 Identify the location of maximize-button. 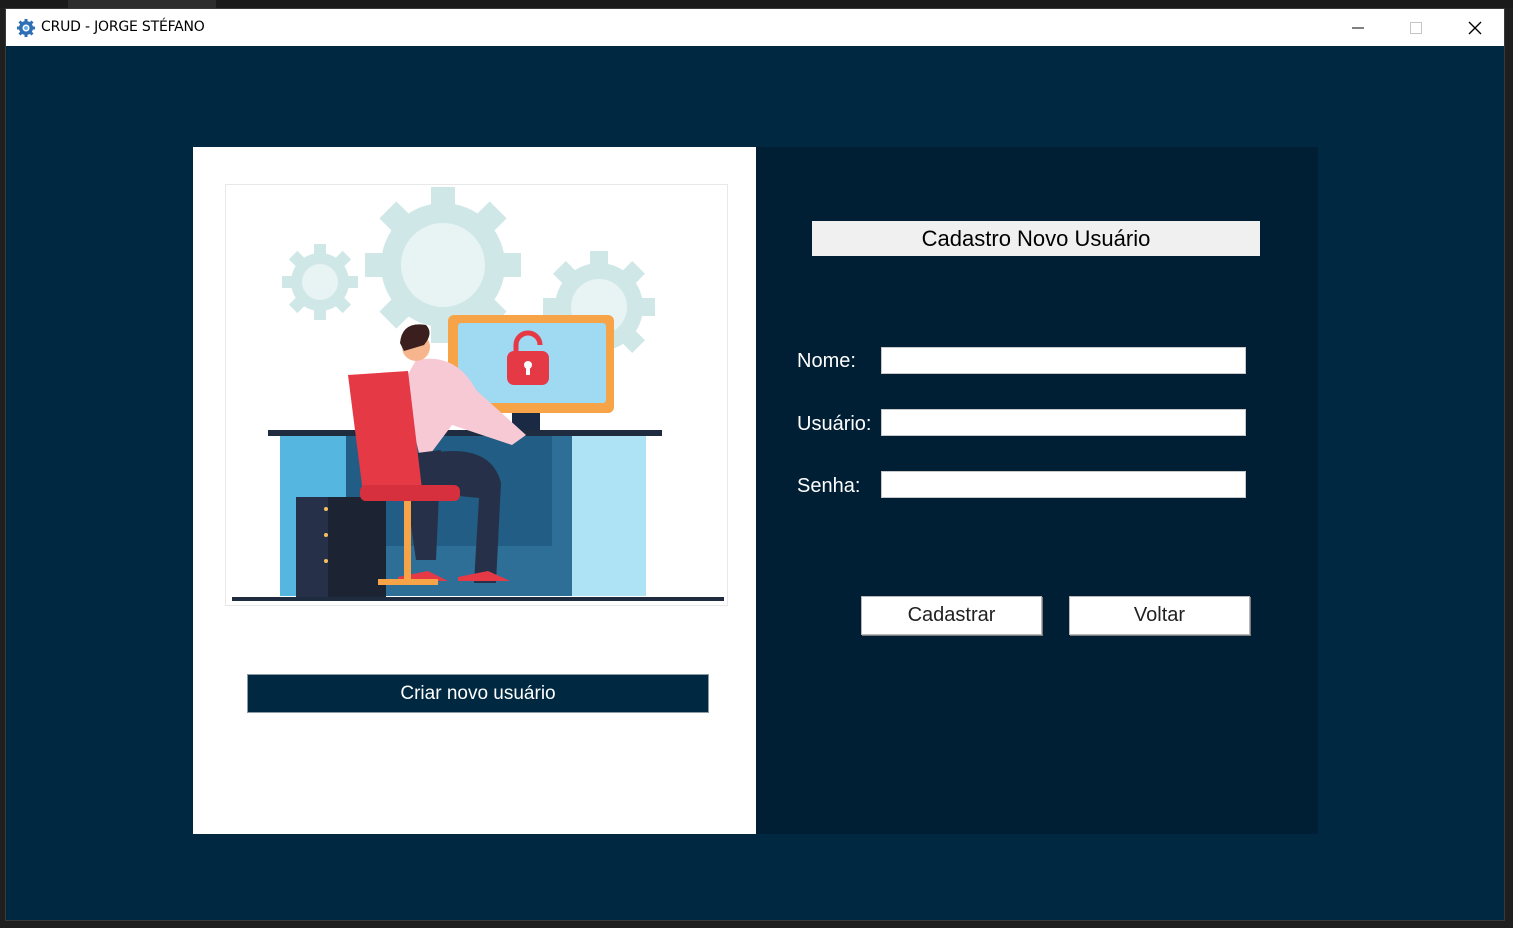
(1416, 27).